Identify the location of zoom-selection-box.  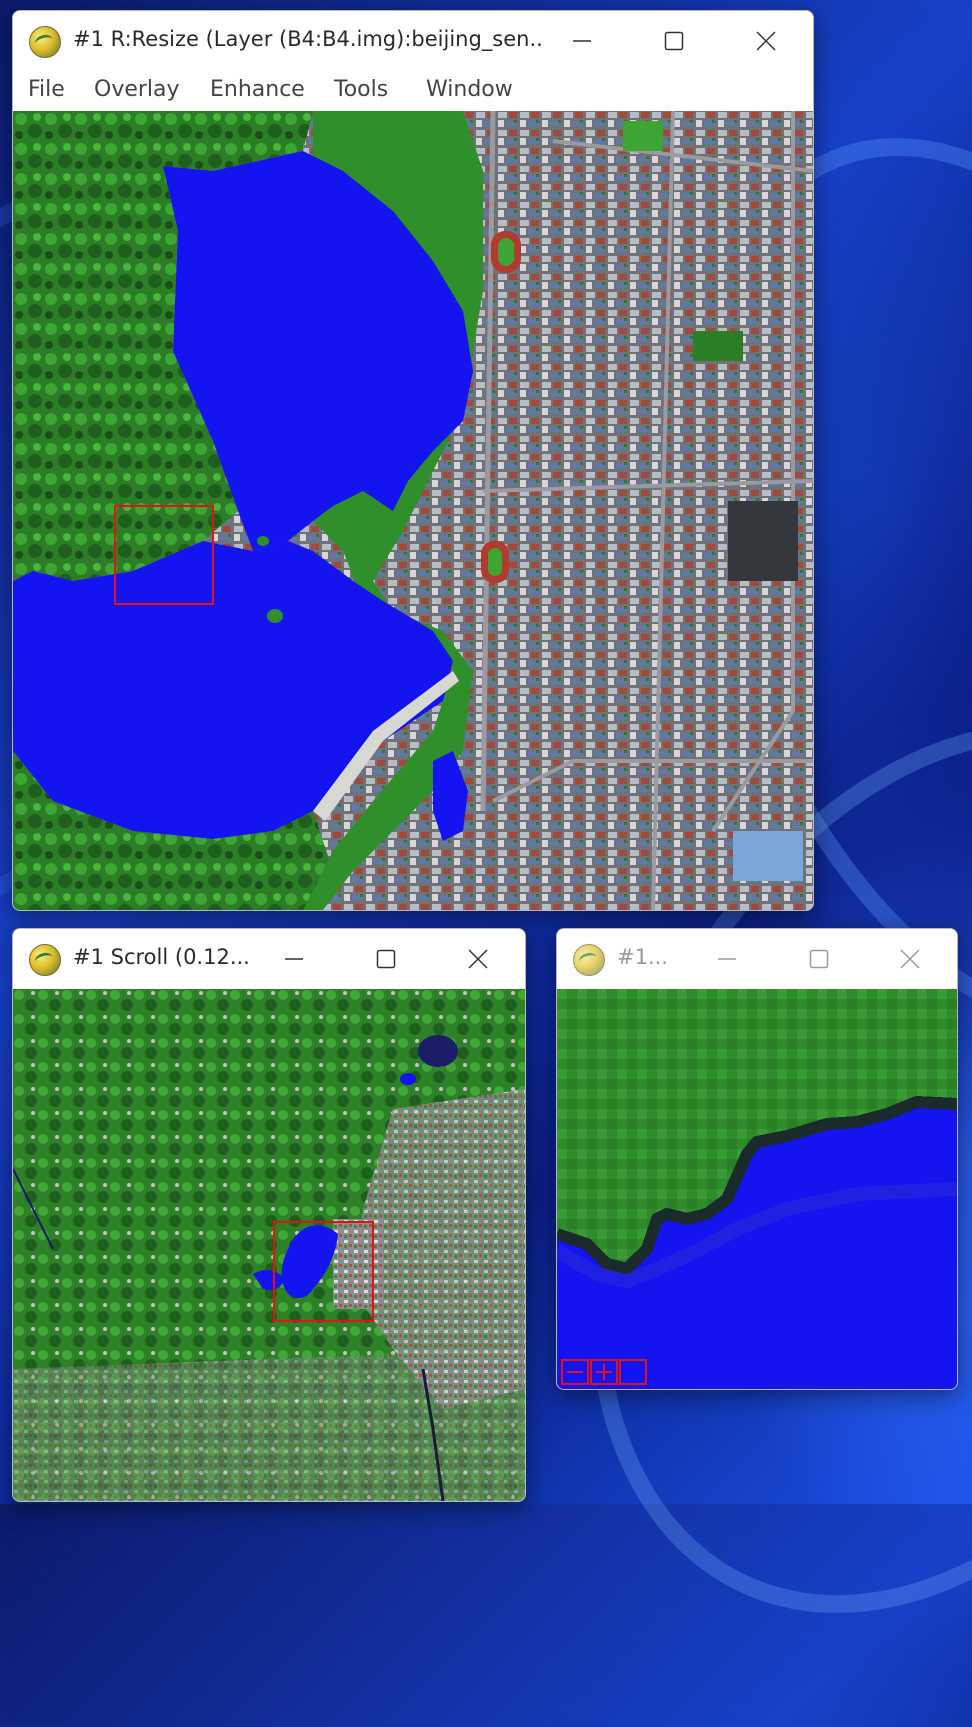
(164, 555).